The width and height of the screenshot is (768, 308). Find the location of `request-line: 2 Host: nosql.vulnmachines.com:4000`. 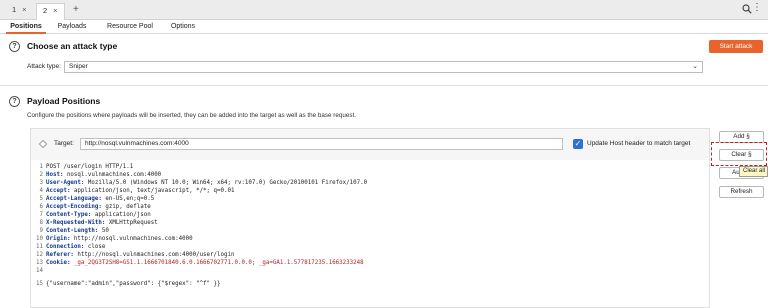

request-line: 2 Host: nosql.vulnmachines.com:4000 is located at coordinates (98, 175).